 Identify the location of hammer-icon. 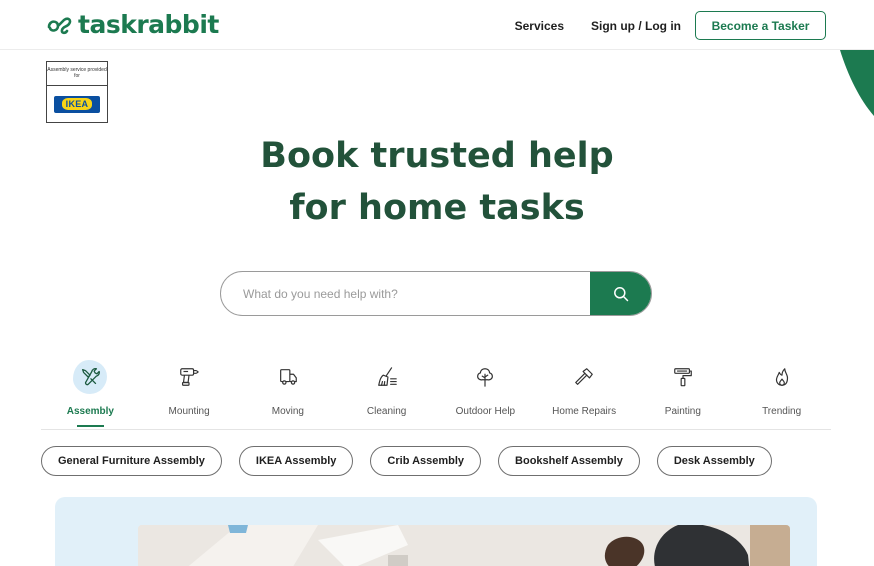
(584, 376).